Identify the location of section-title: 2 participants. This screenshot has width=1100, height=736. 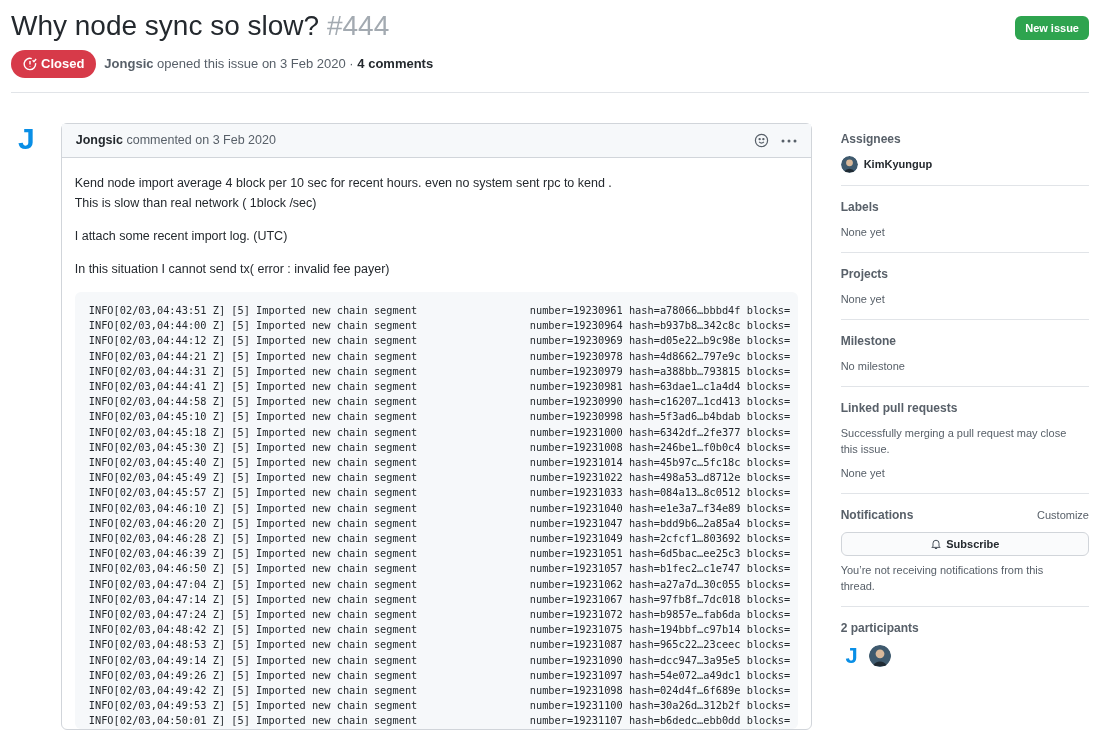
(880, 628).